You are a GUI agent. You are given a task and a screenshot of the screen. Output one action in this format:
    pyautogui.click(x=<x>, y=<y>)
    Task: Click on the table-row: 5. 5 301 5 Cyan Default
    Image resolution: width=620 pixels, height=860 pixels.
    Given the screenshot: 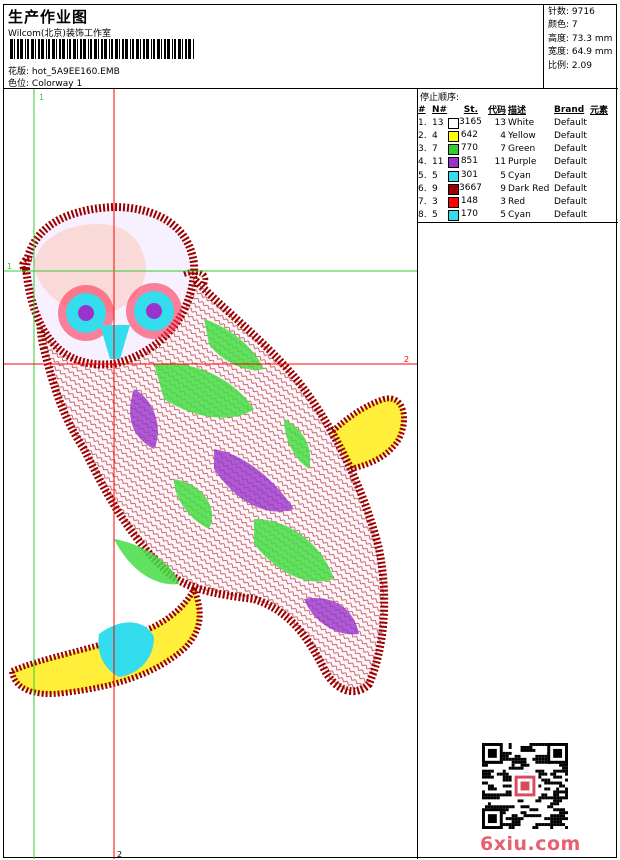 What is the action you would take?
    pyautogui.click(x=518, y=175)
    